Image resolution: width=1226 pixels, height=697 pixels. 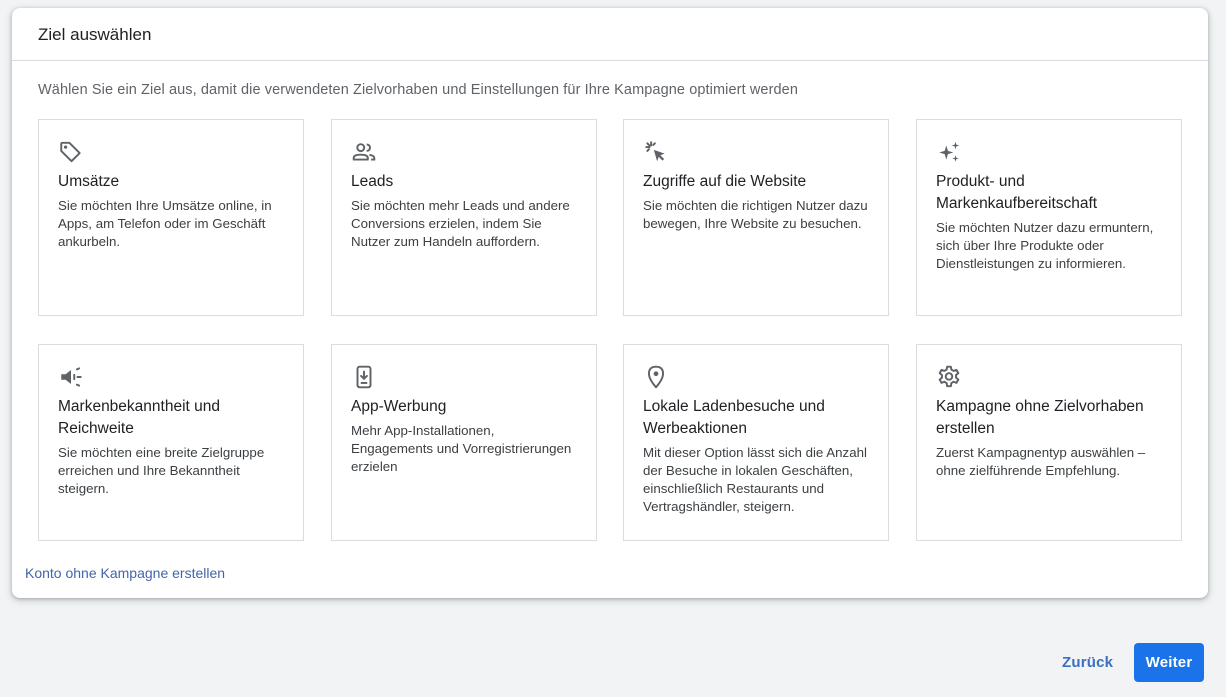 I want to click on goal-title: Produkt- und Markenkaufbereitschaft, so click(x=1017, y=192).